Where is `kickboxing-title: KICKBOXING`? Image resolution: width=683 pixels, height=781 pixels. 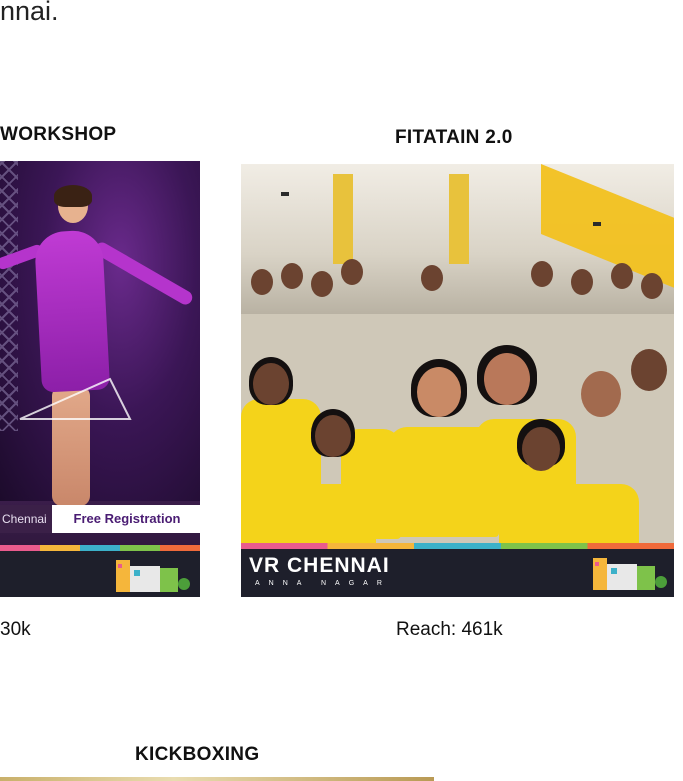 kickboxing-title: KICKBOXING is located at coordinates (197, 754).